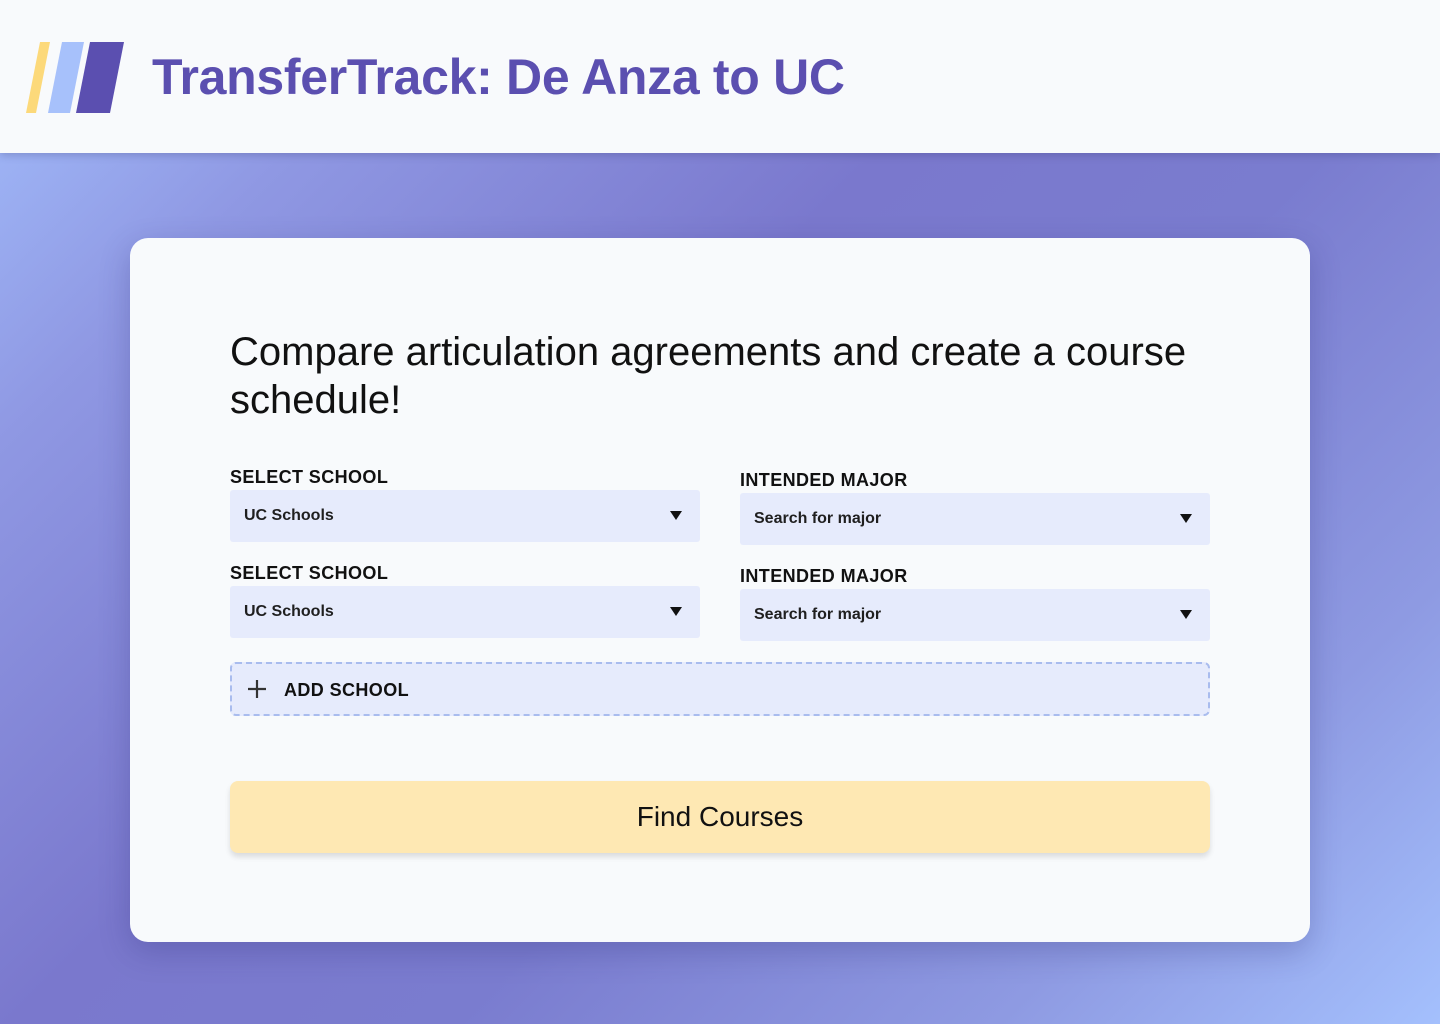  What do you see at coordinates (720, 689) in the screenshot?
I see `add-school-button: ADD SCHOOL` at bounding box center [720, 689].